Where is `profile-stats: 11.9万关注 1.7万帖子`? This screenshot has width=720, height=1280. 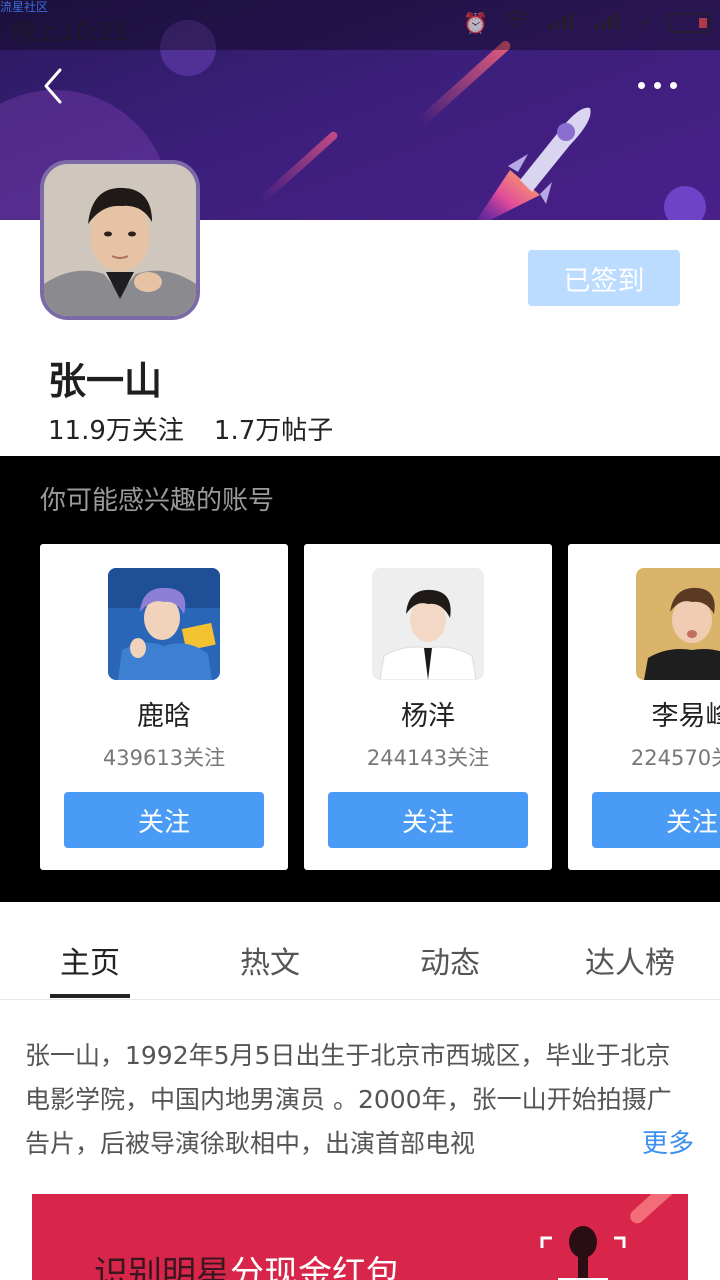
profile-stats: 11.9万关注 1.7万帖子 is located at coordinates (190, 428).